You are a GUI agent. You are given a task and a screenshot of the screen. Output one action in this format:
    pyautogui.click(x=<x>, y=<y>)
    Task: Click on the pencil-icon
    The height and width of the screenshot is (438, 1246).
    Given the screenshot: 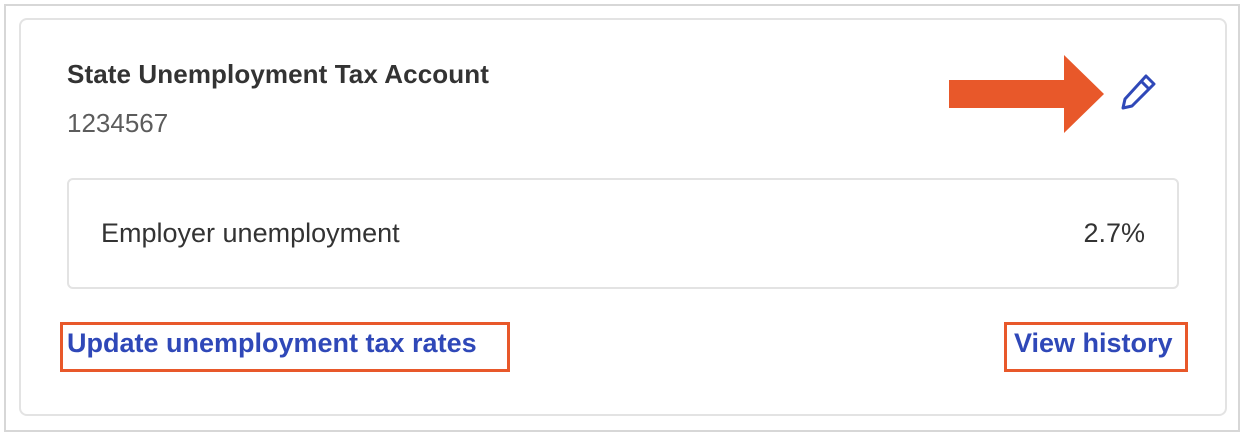 What is the action you would take?
    pyautogui.click(x=1138, y=92)
    